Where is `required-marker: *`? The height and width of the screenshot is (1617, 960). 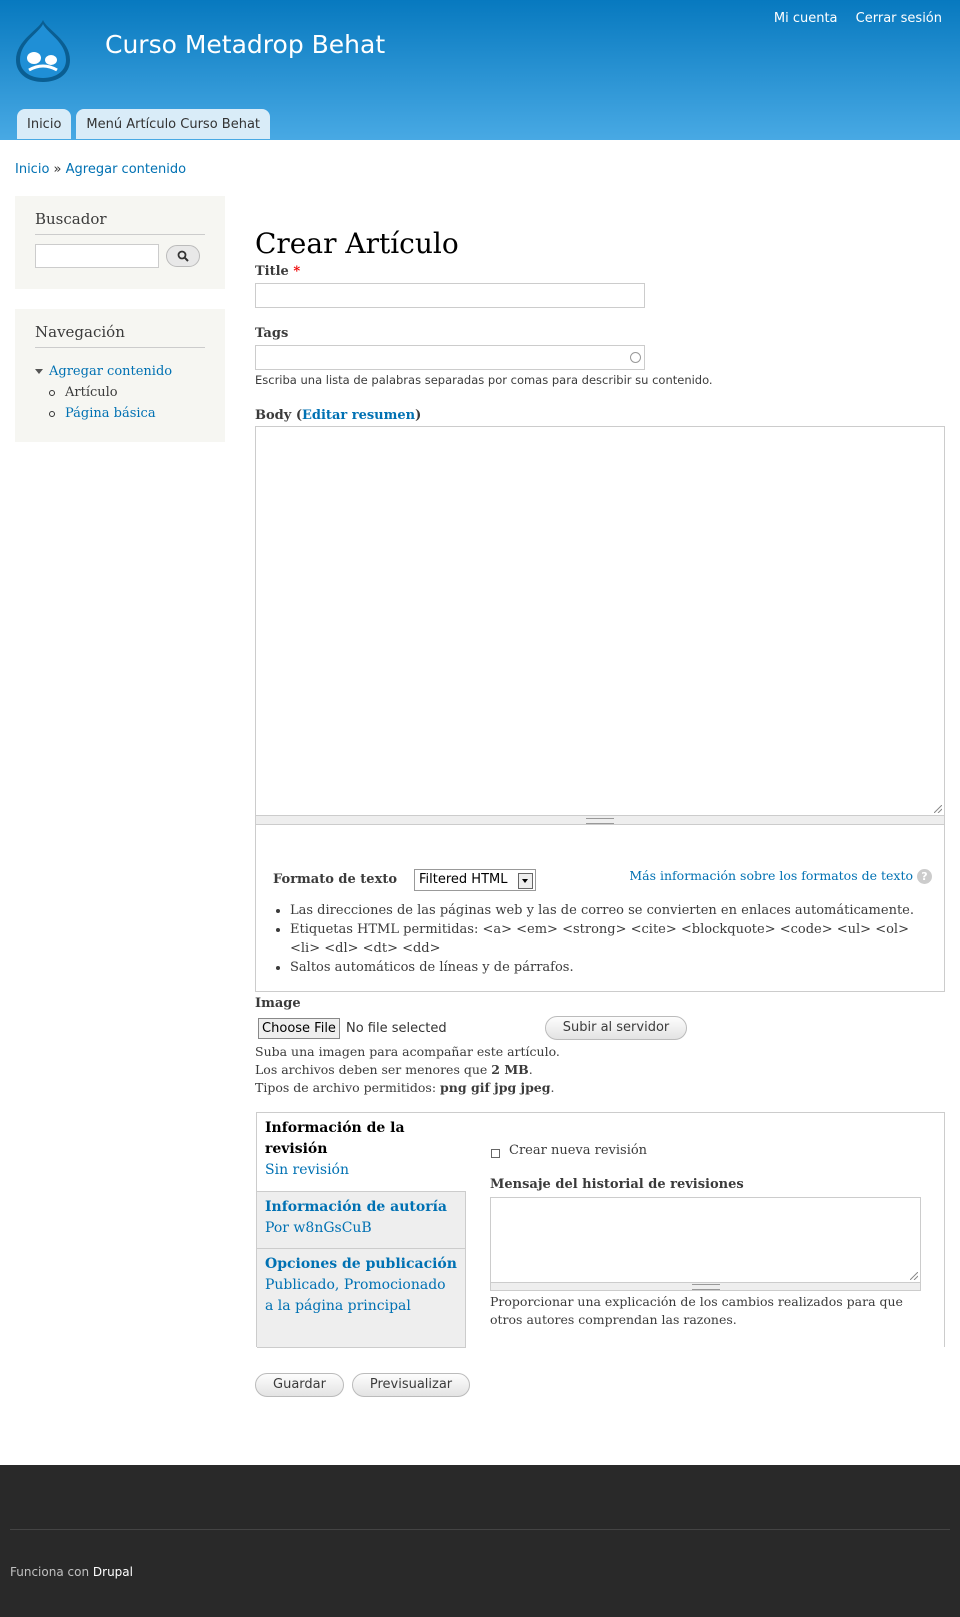 required-marker: * is located at coordinates (297, 271).